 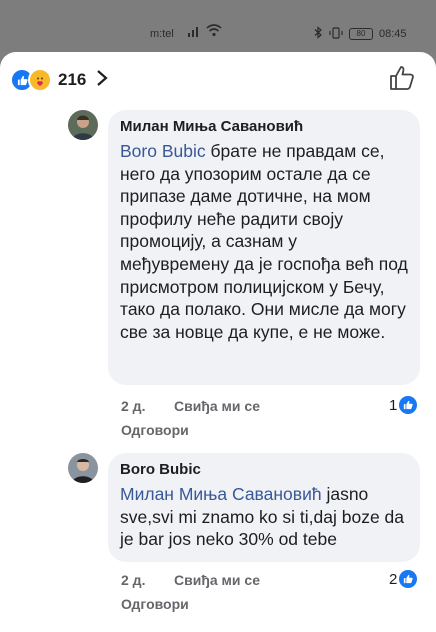 What do you see at coordinates (163, 151) in the screenshot?
I see `mention-link: Boro Bubic` at bounding box center [163, 151].